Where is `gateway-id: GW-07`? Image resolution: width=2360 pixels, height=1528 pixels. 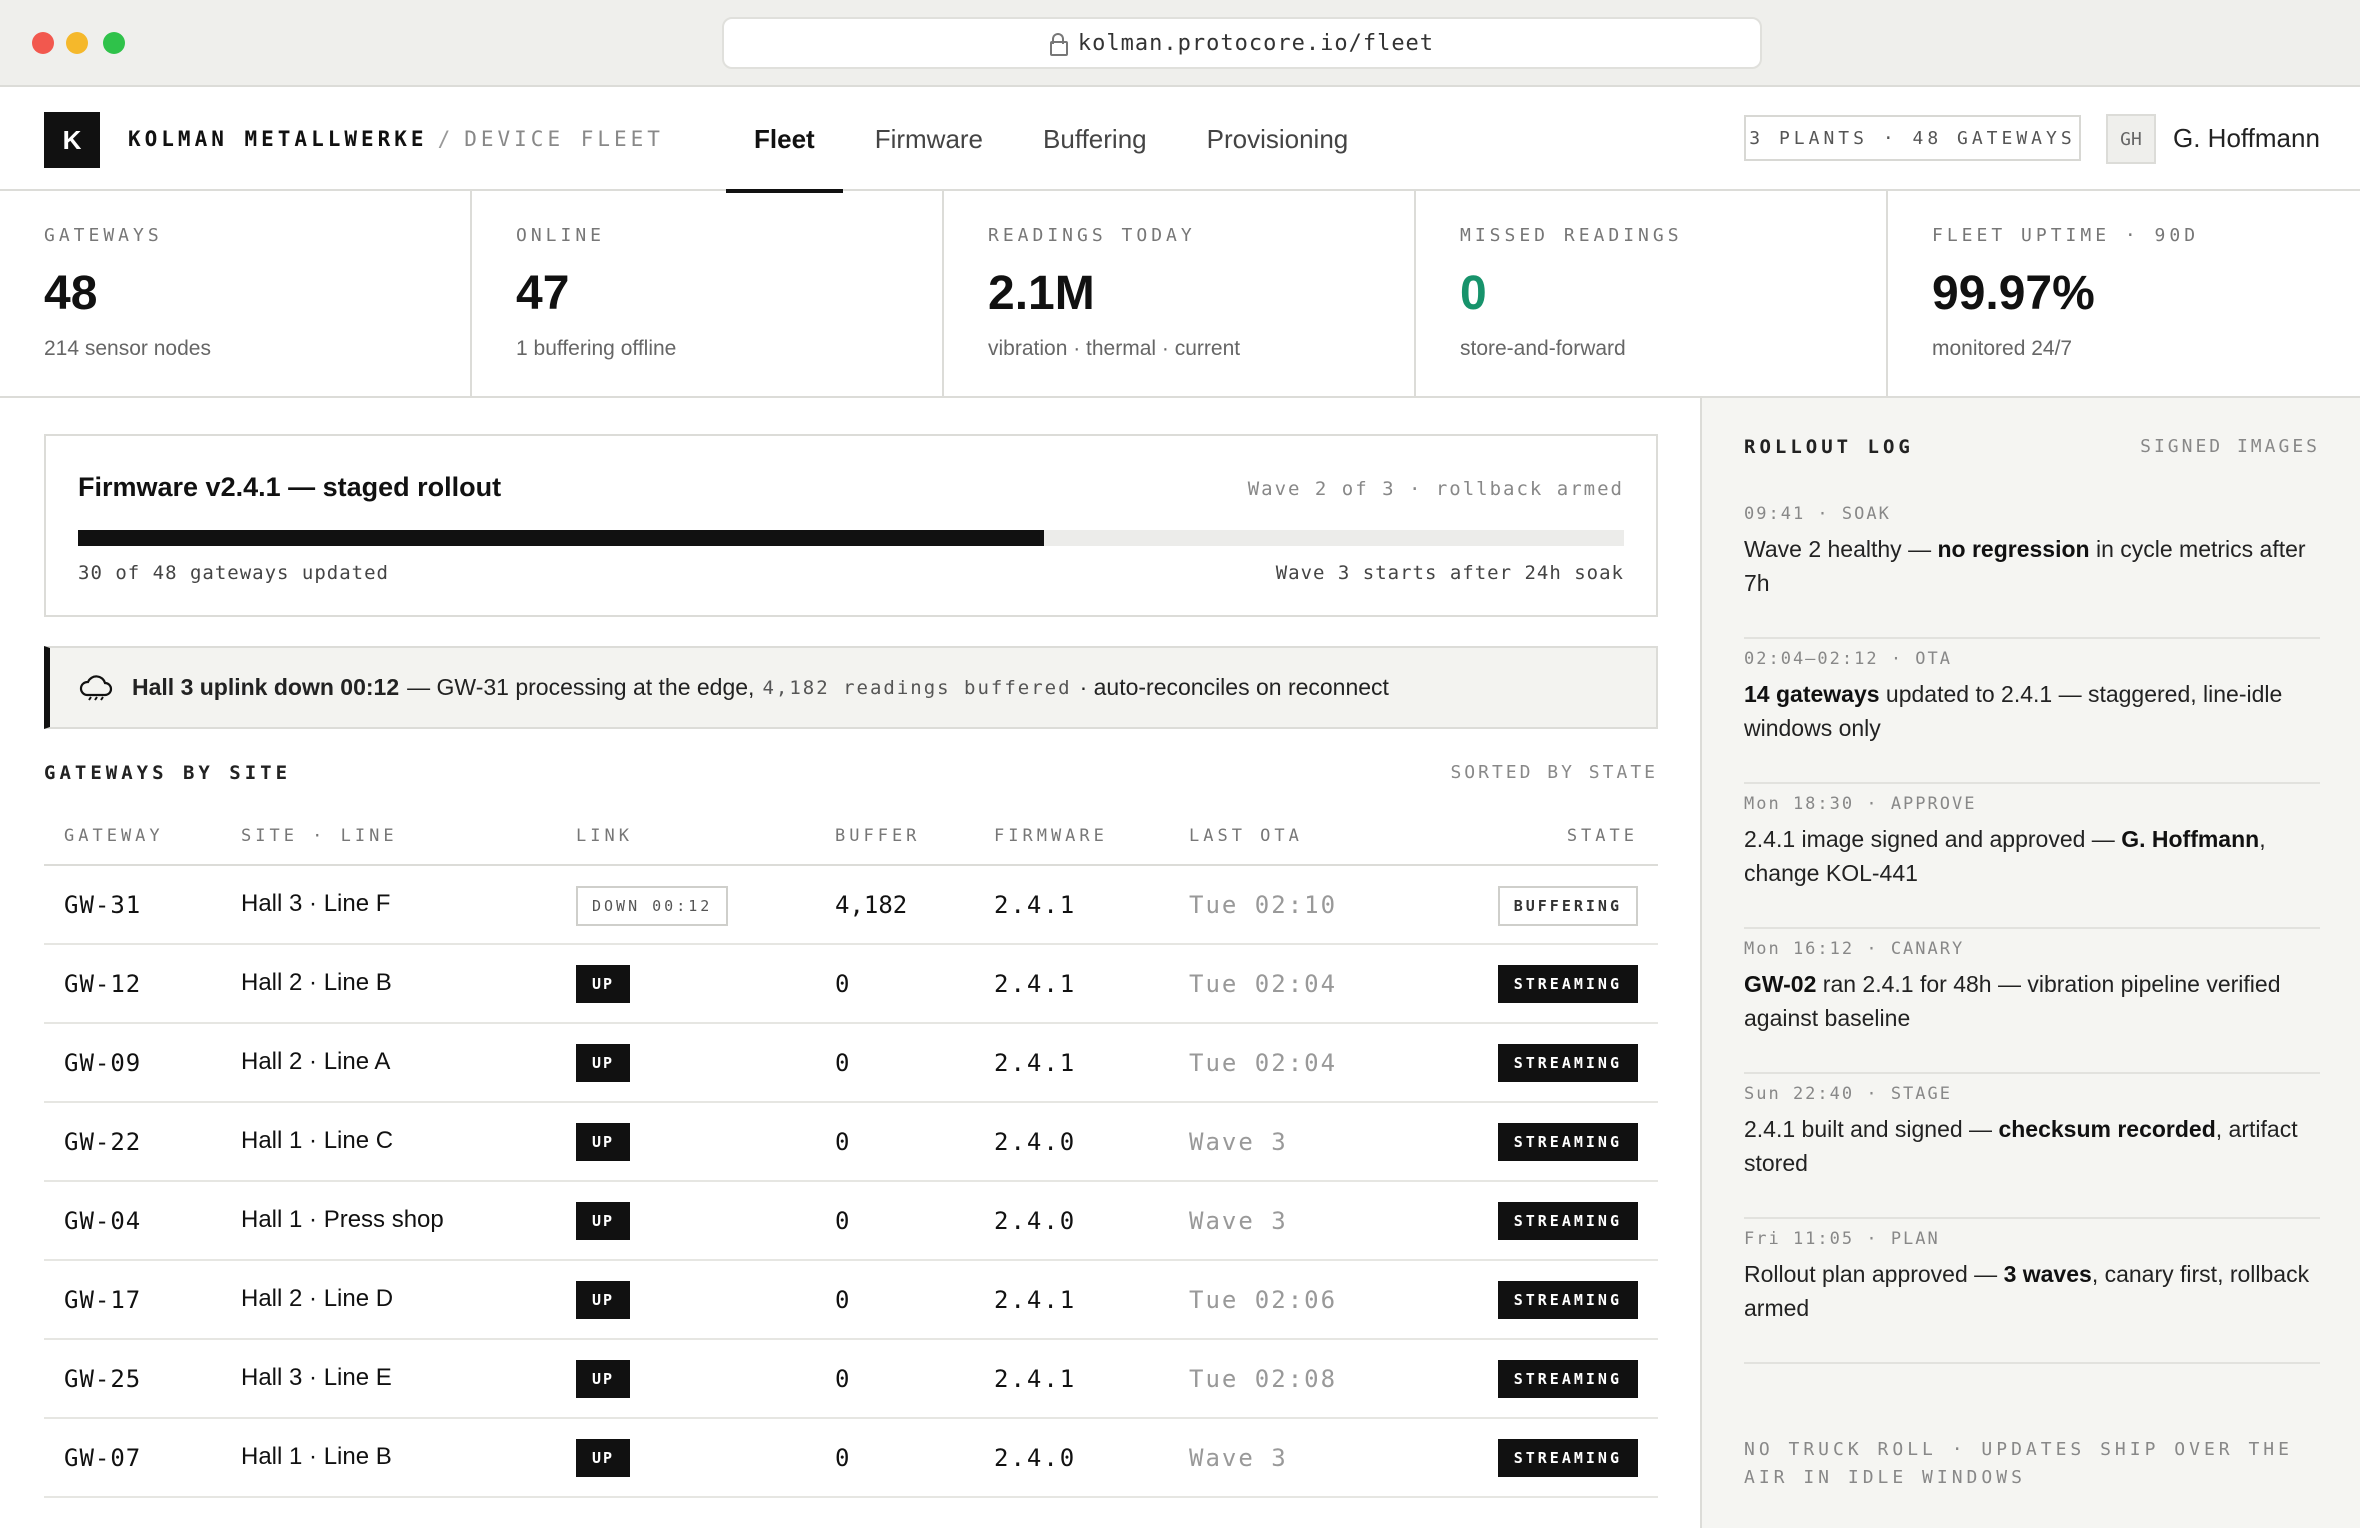 gateway-id: GW-07 is located at coordinates (103, 1458).